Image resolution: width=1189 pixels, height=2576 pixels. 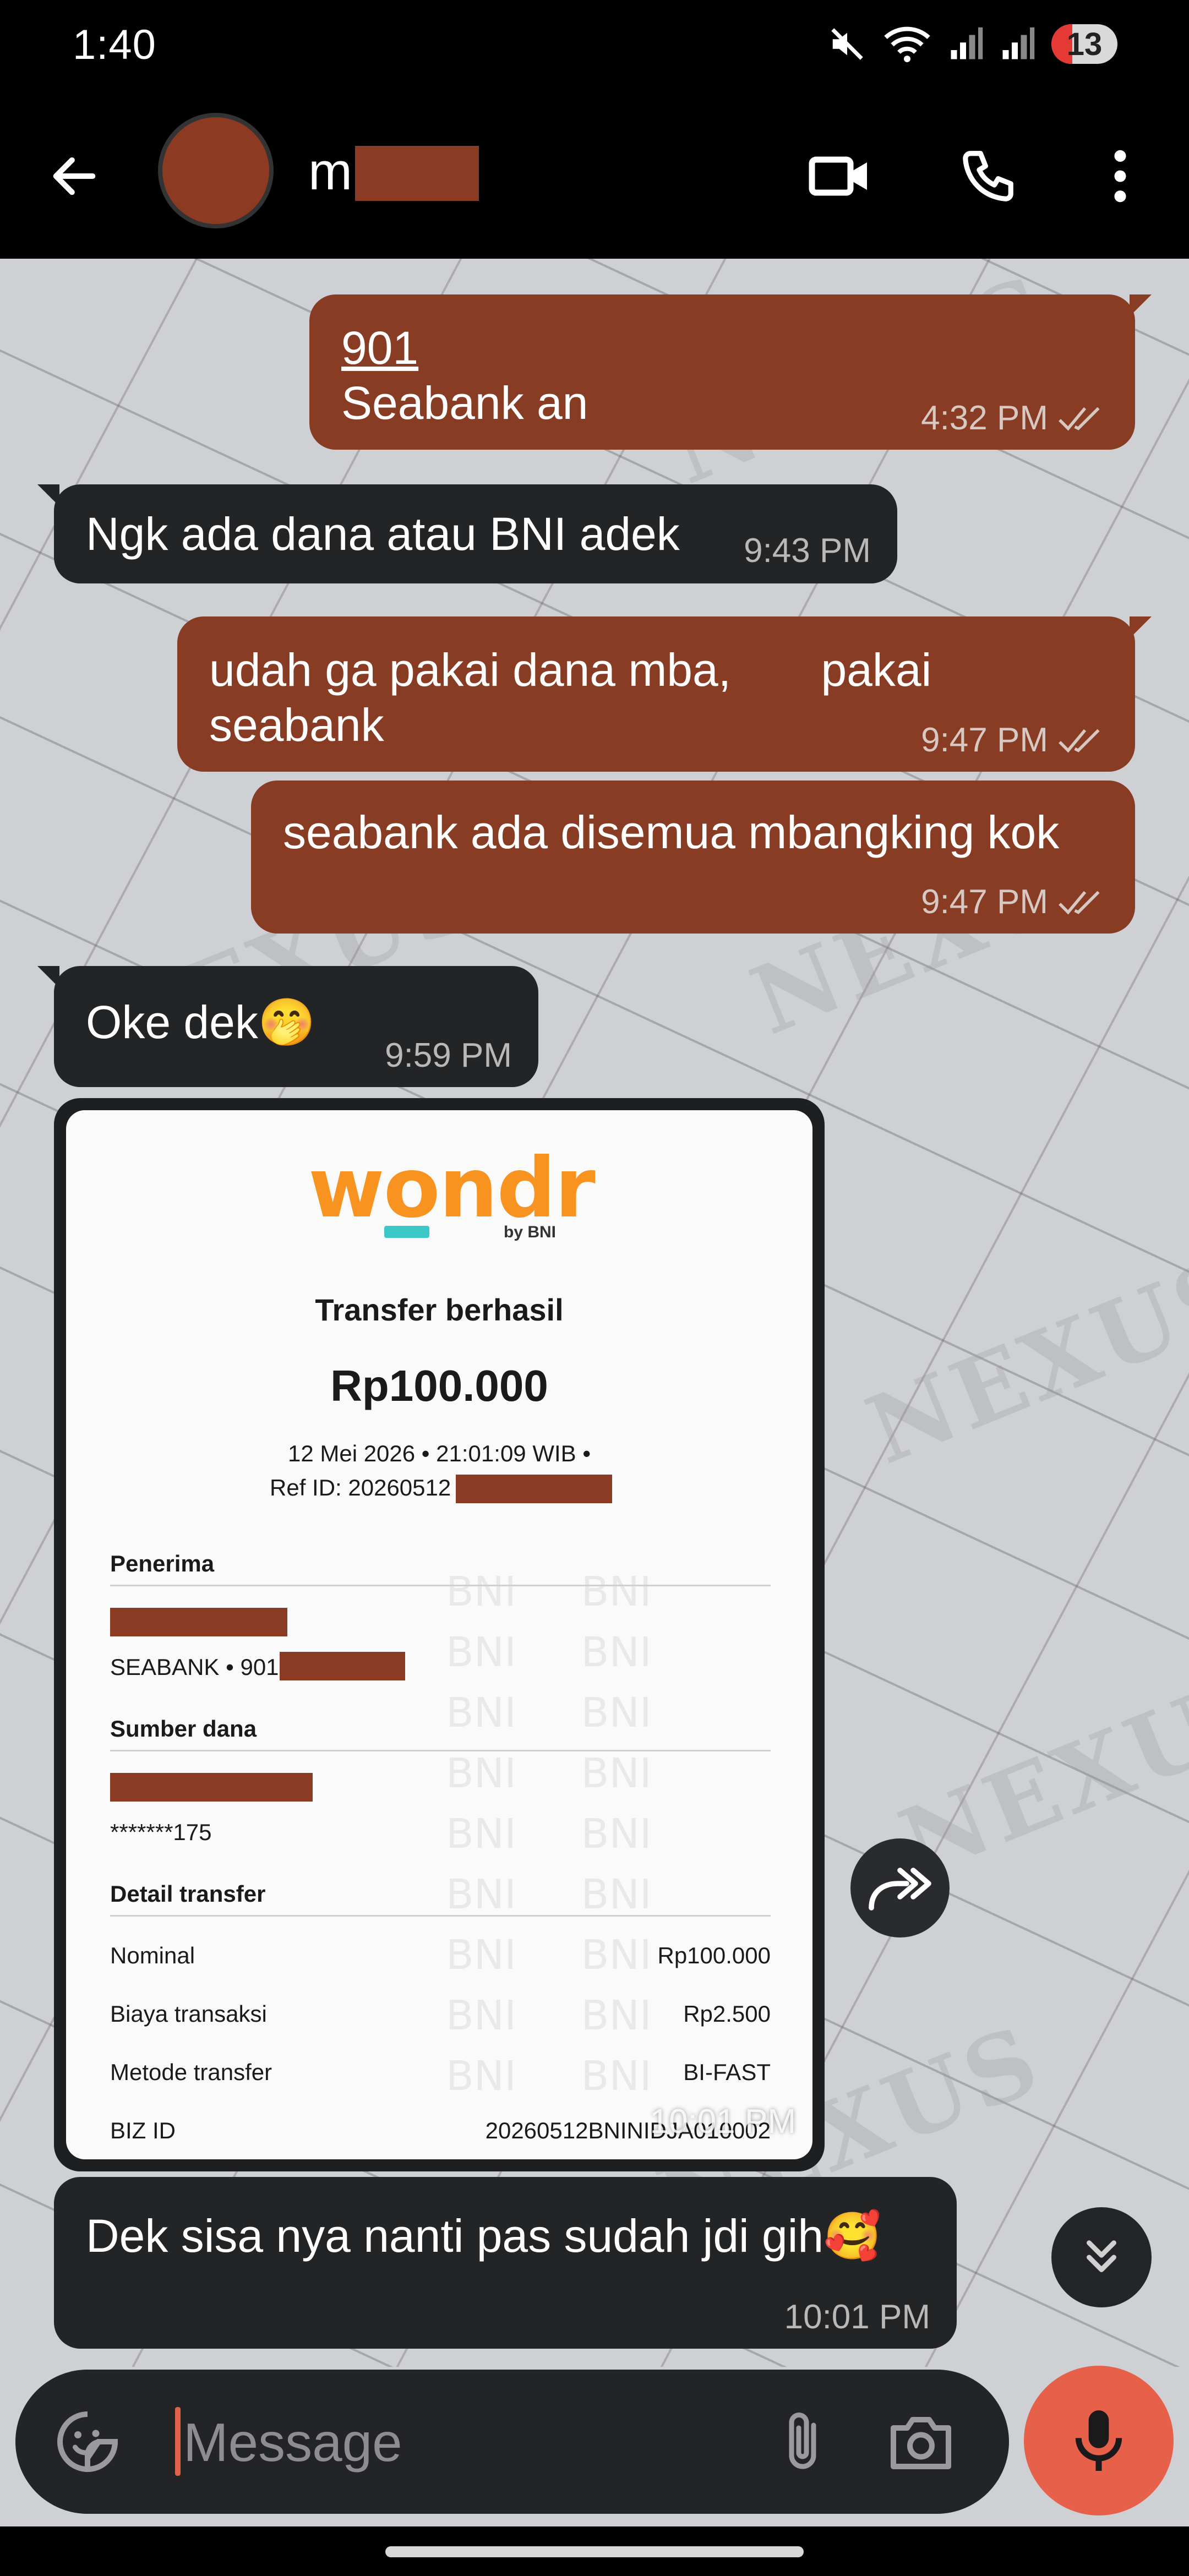 I want to click on emoji-sticker-icon, so click(x=87, y=2442).